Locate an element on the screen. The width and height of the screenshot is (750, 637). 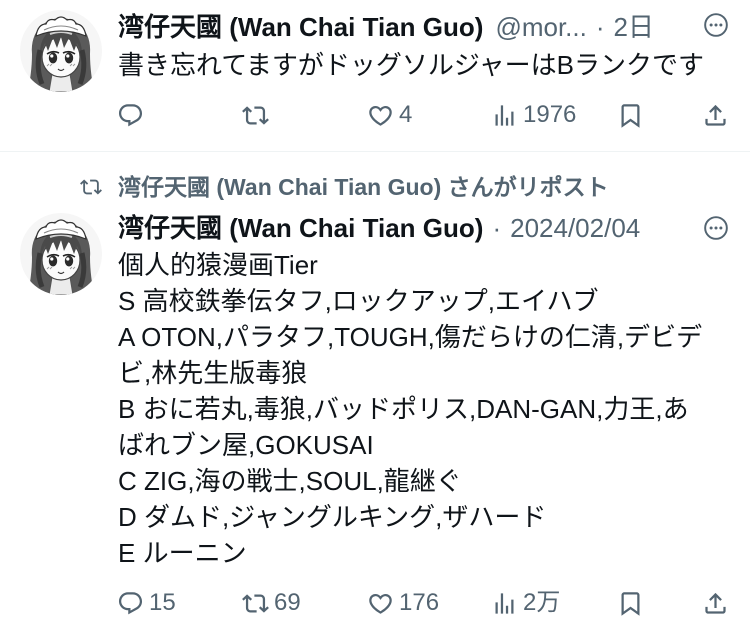
tweet-text-line: D ダムド,ジャングルキング,ザハード is located at coordinates (332, 517).